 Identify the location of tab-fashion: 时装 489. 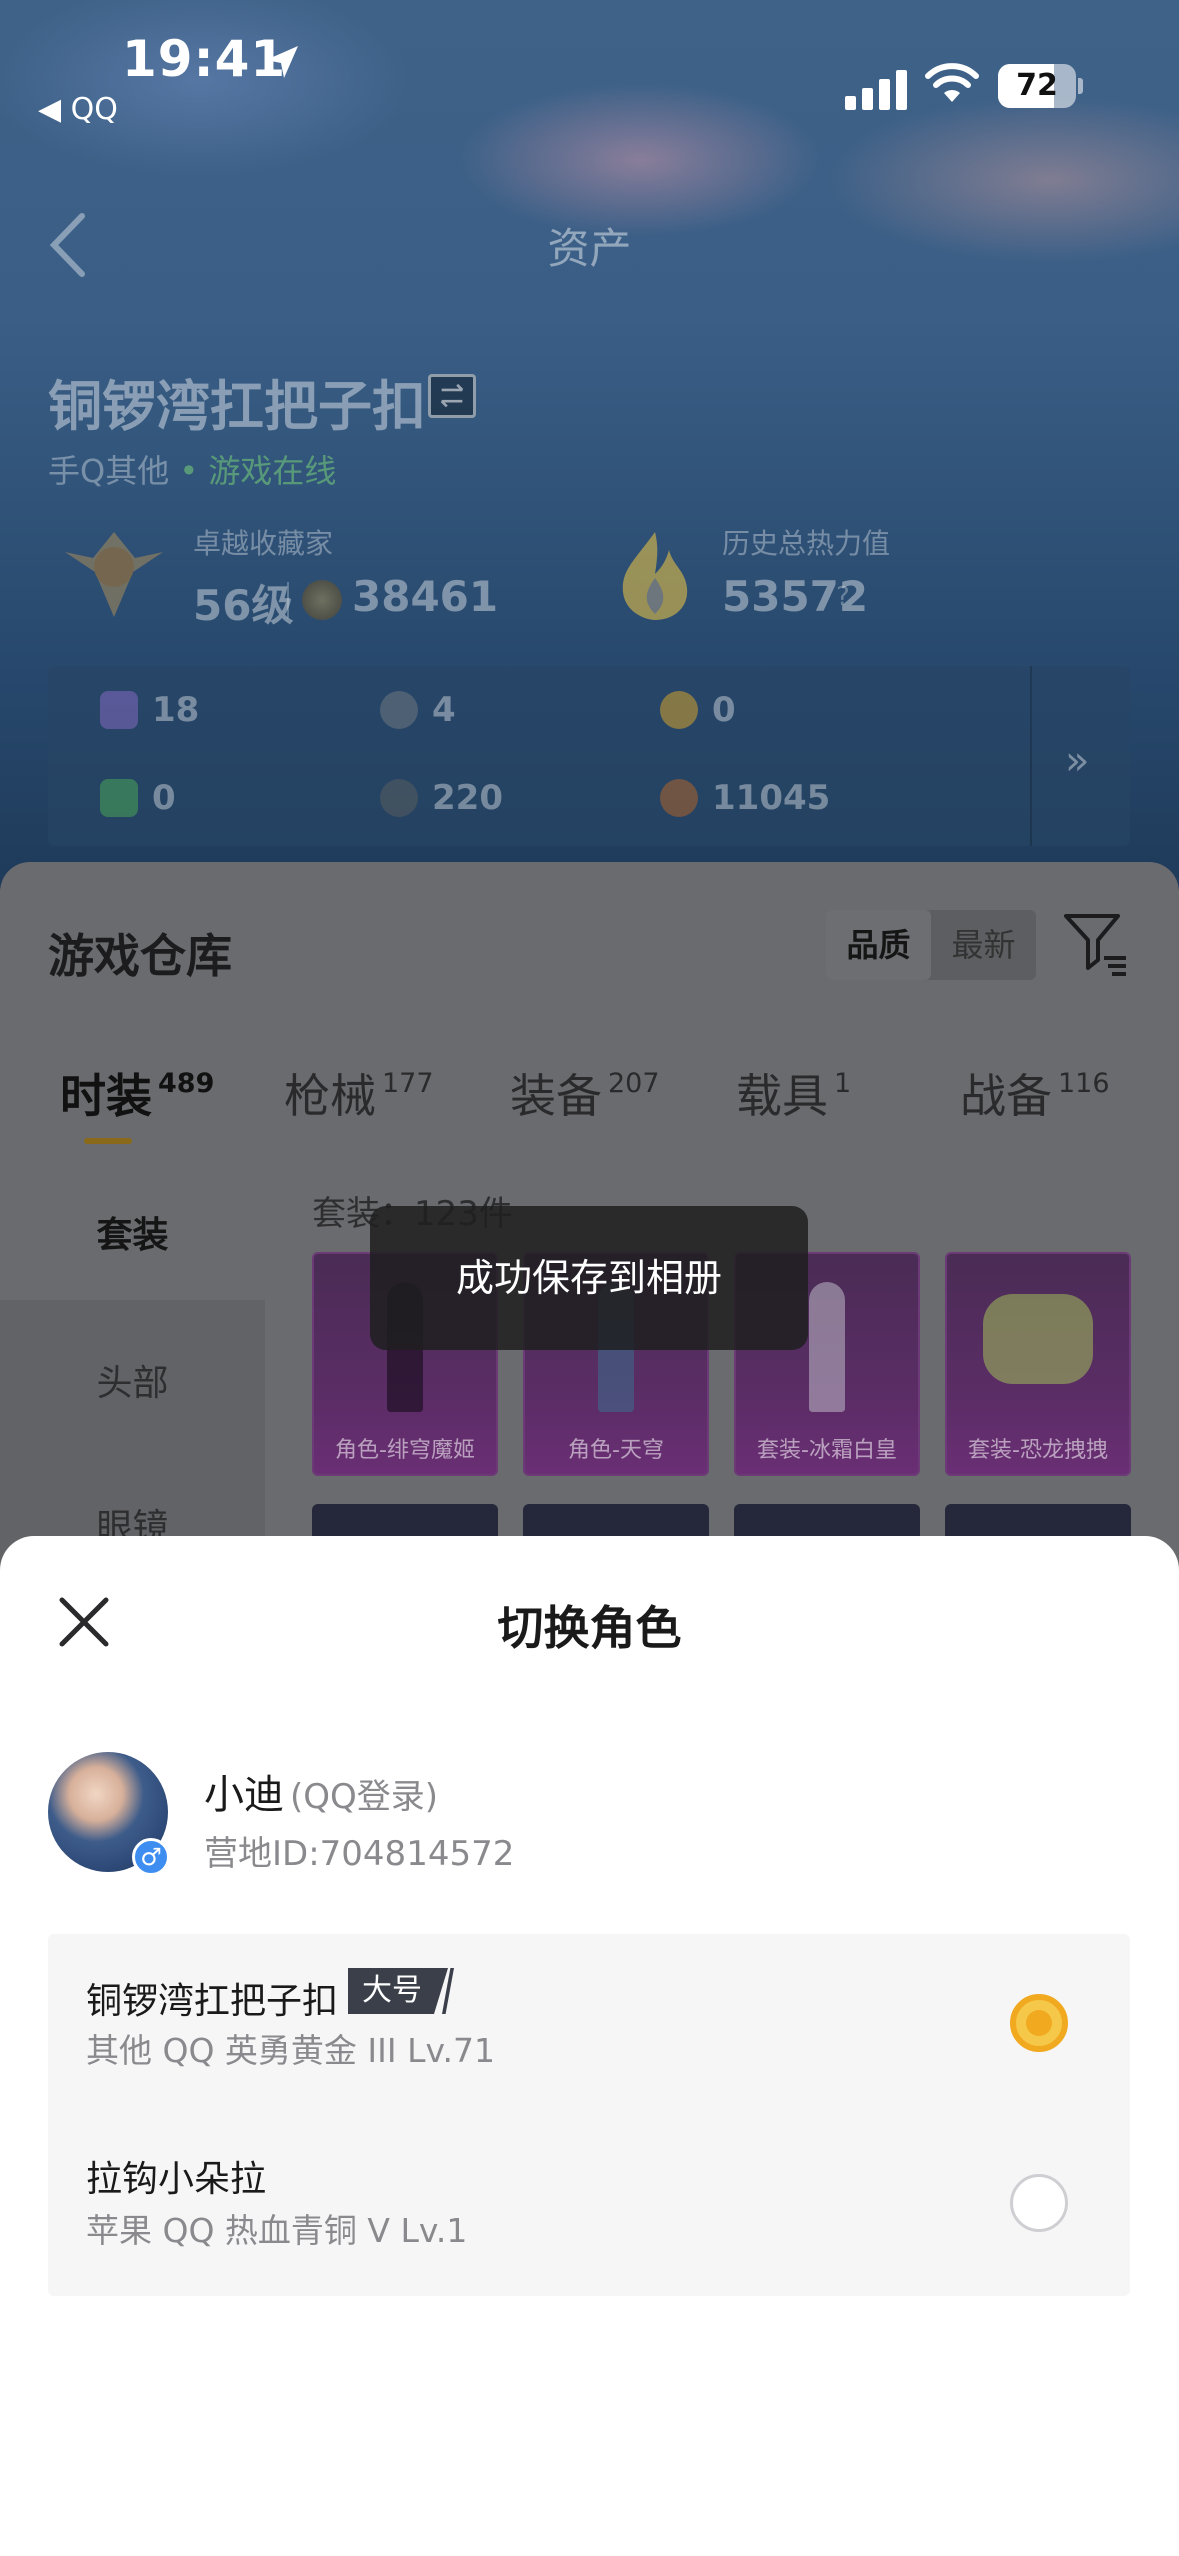
(137, 1093).